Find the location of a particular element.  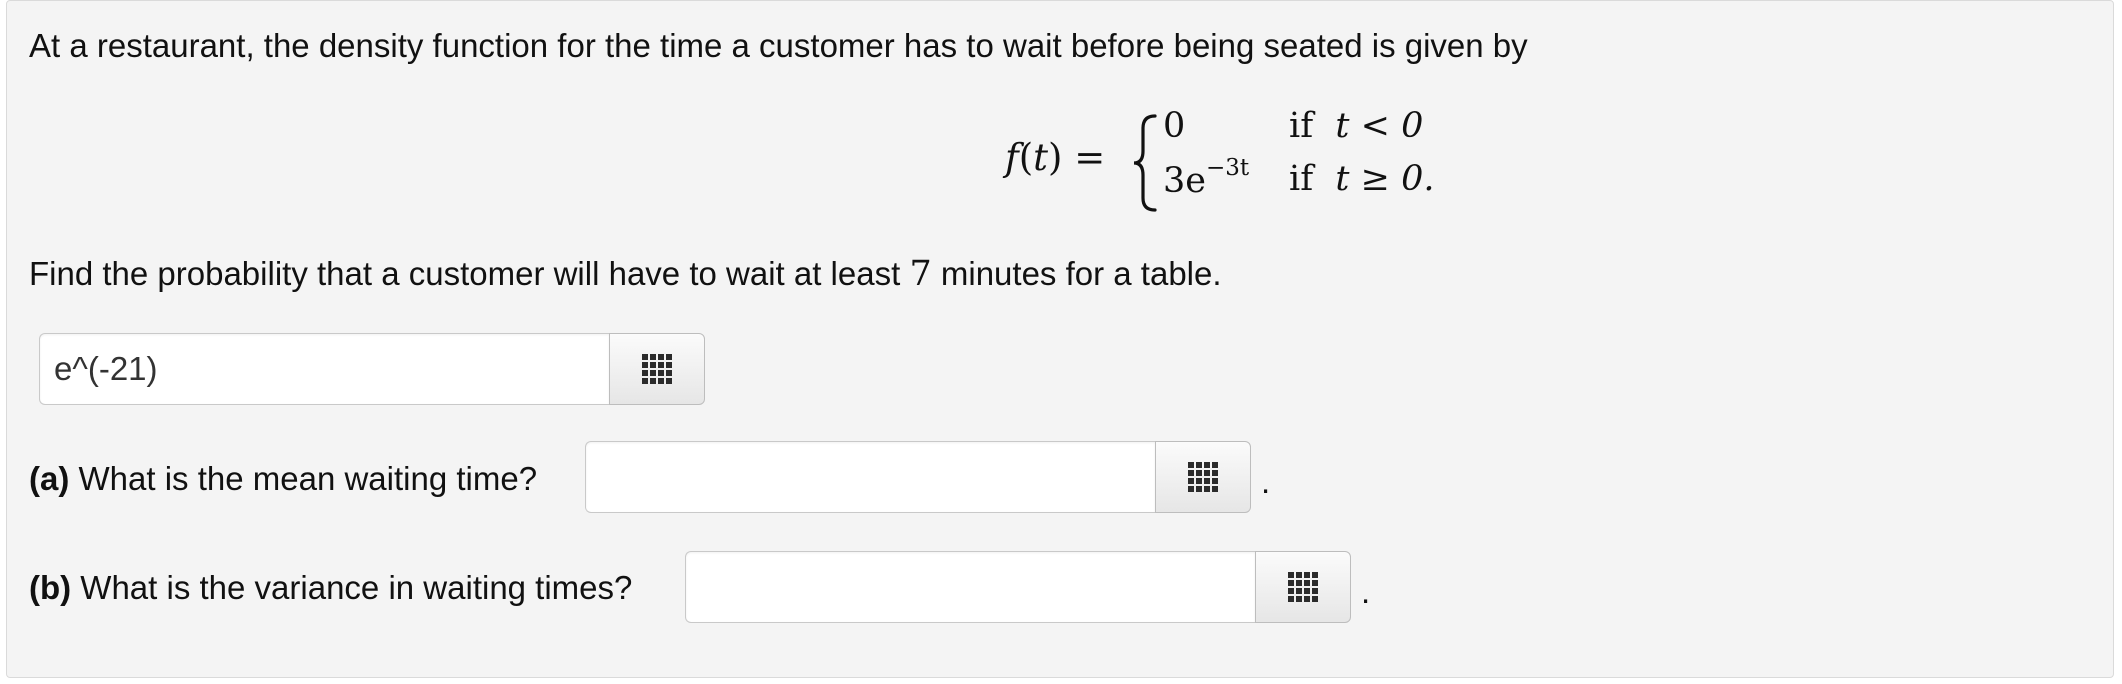

main-answer-input is located at coordinates (324, 369).